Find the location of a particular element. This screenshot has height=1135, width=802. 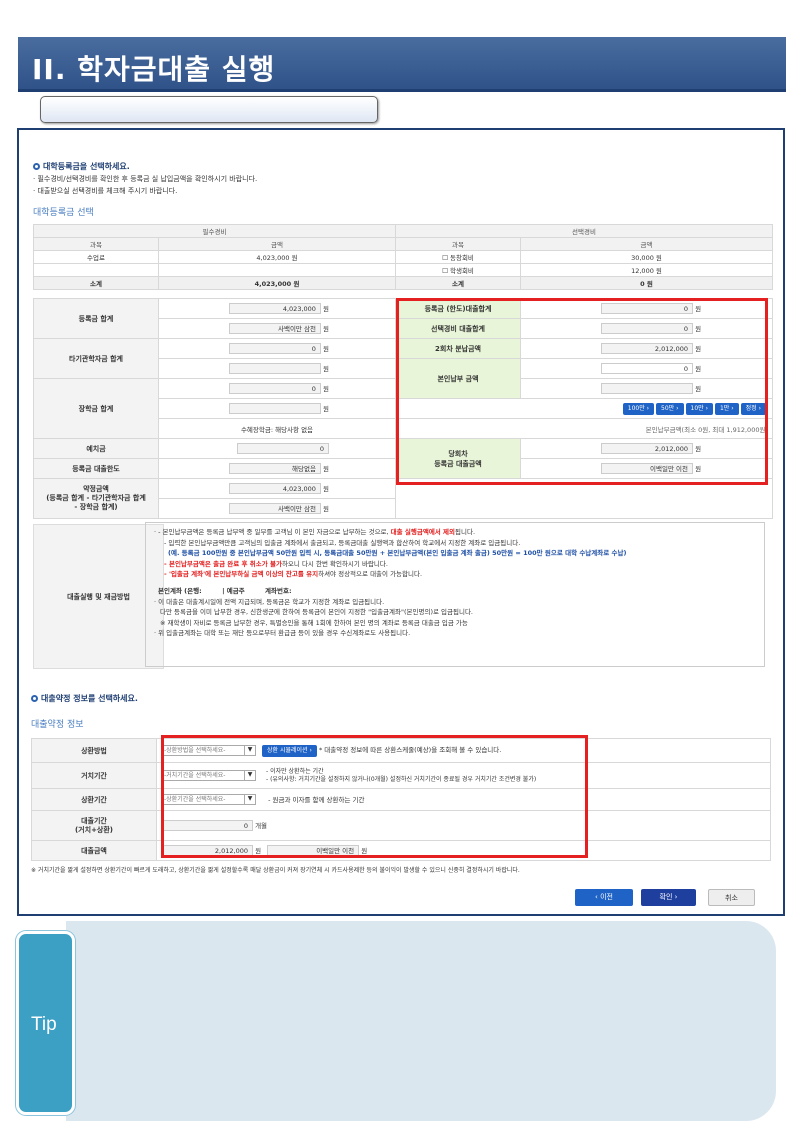

note-highlight: - '입출금 계좌'에 본인납부하실 금액 이상의 잔고를 유지 is located at coordinates (241, 574).